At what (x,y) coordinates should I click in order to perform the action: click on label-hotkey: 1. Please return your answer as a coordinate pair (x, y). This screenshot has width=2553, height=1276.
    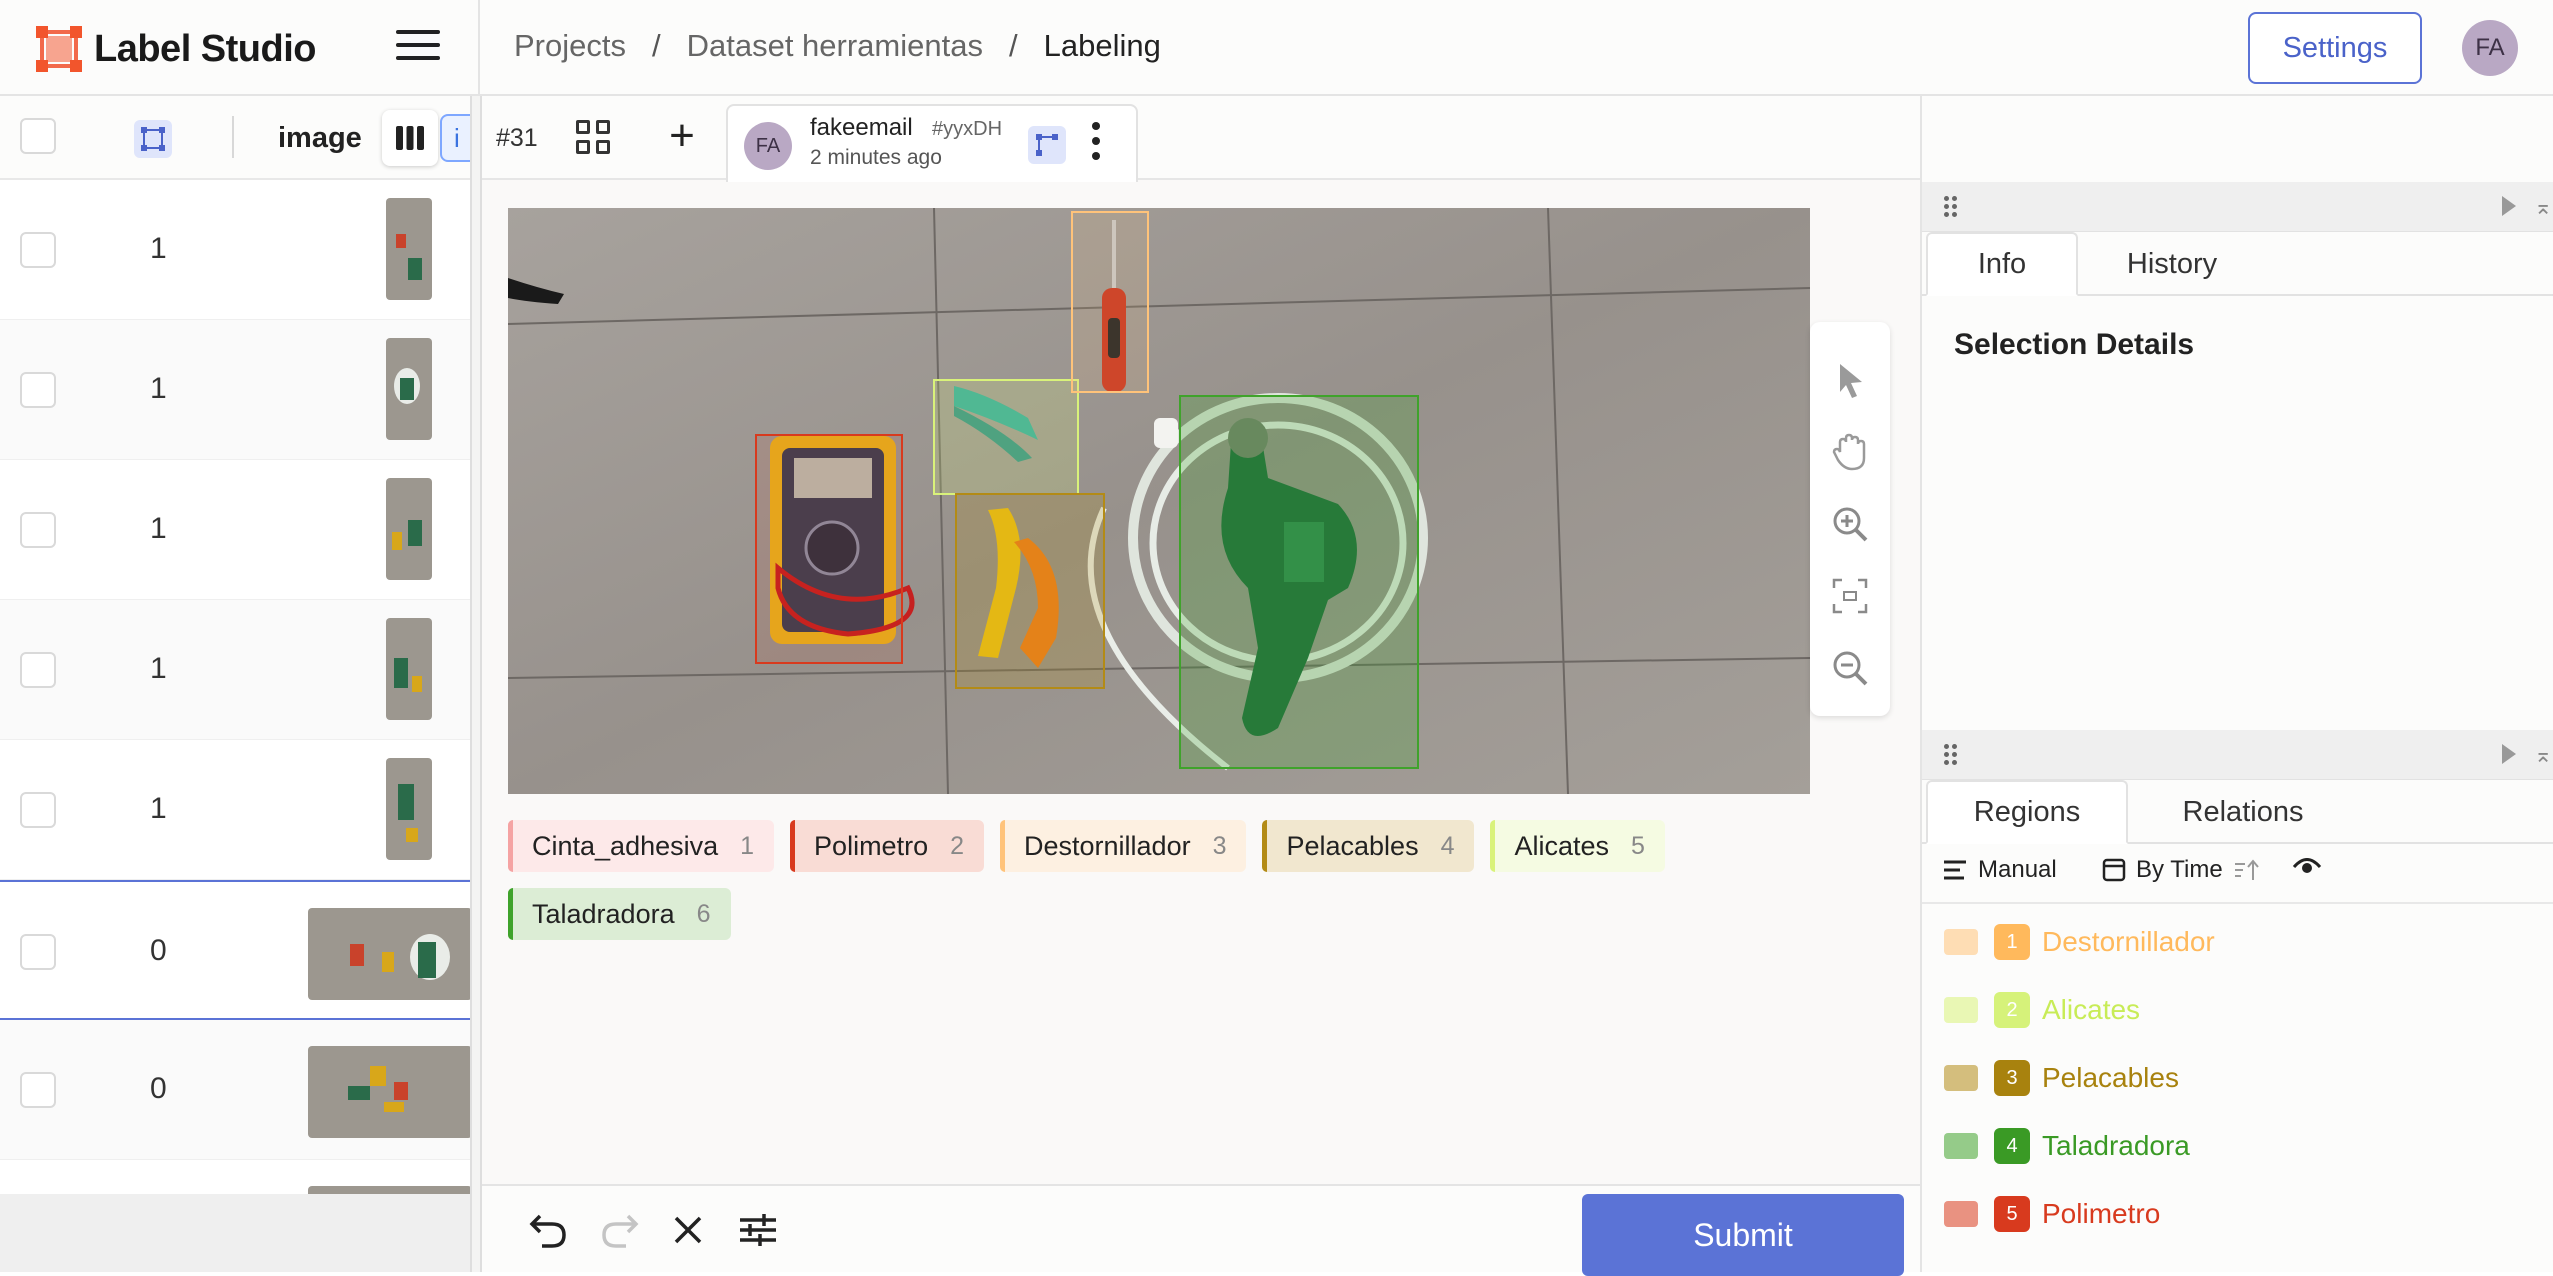
    Looking at the image, I should click on (747, 845).